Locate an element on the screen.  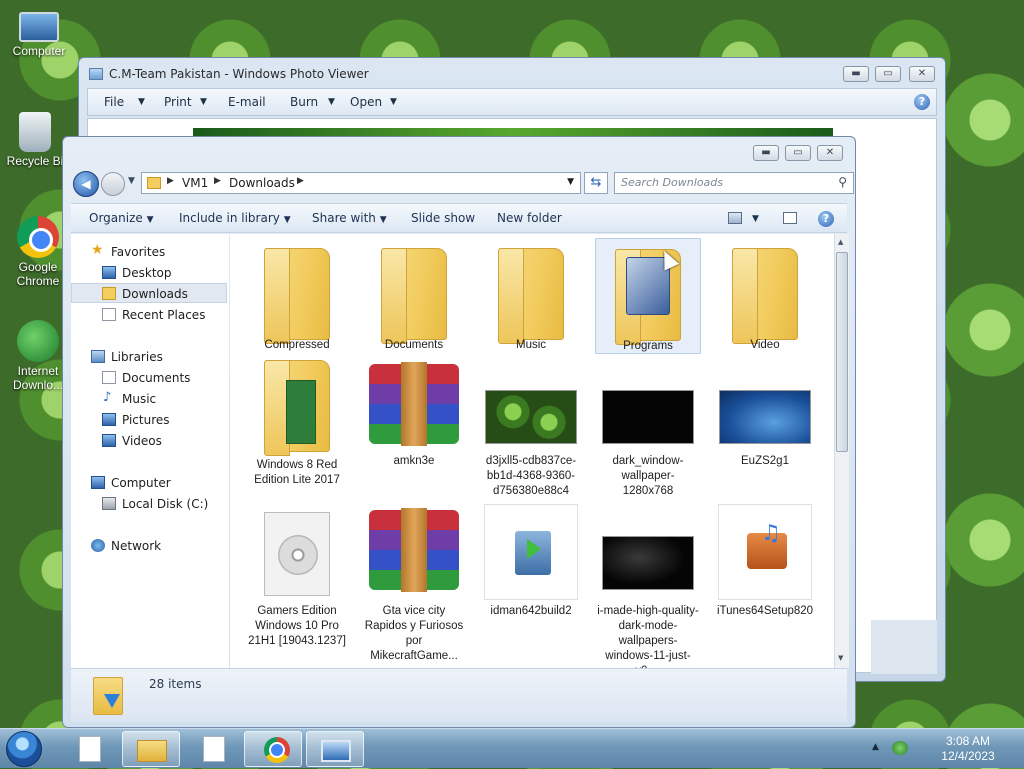
forward-button is located at coordinates (113, 184).